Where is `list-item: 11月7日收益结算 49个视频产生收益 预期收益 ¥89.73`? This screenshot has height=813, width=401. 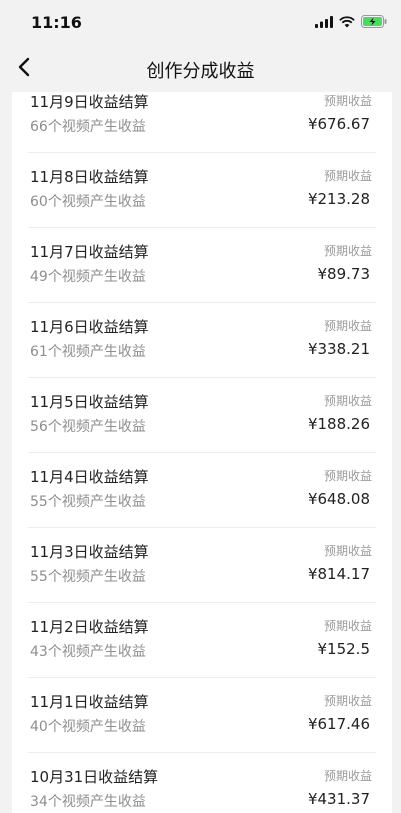
list-item: 11月7日收益结算 49个视频产生收益 预期收益 ¥89.73 is located at coordinates (202, 265).